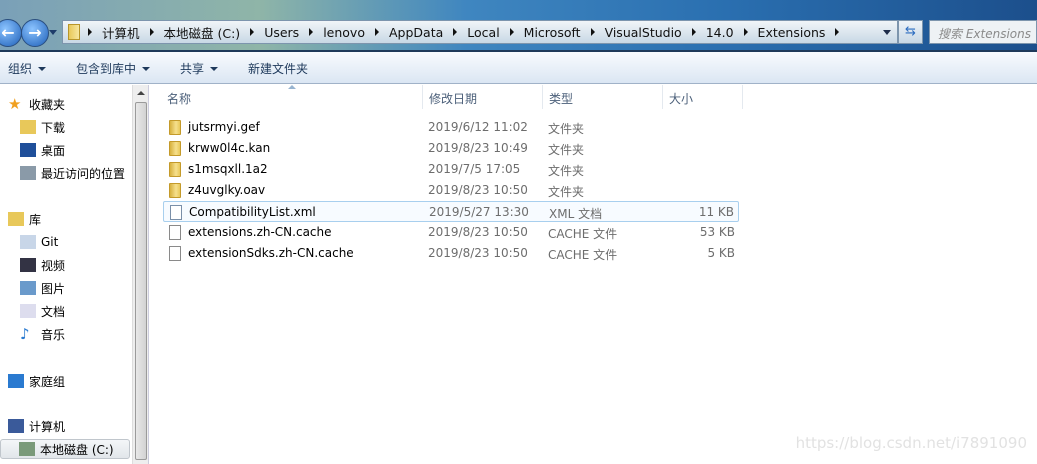 This screenshot has height=464, width=1037. I want to click on refresh-button: ⇆, so click(910, 32).